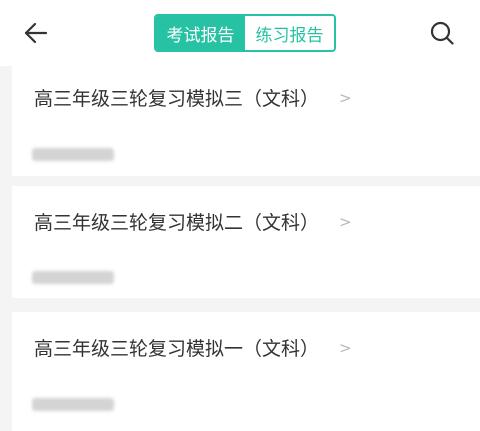  I want to click on back-button, so click(36, 33).